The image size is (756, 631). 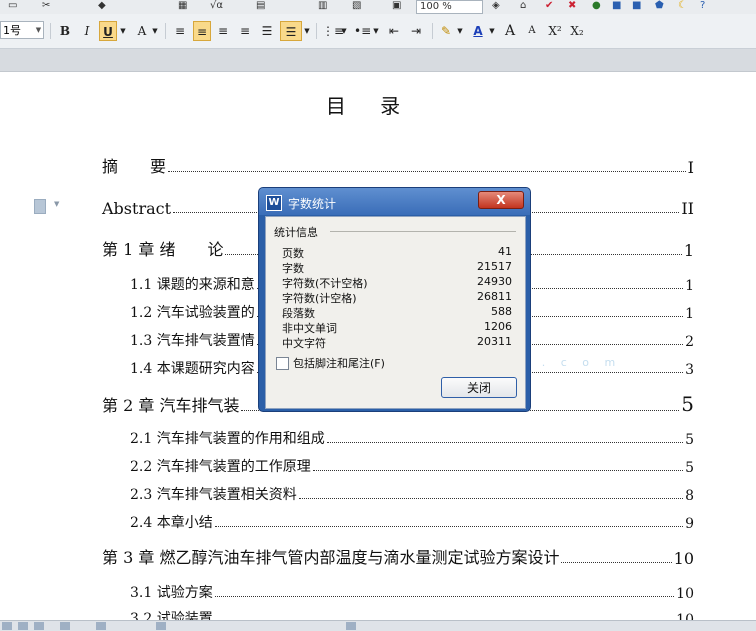 I want to click on tool-icon, so click(x=351, y=626).